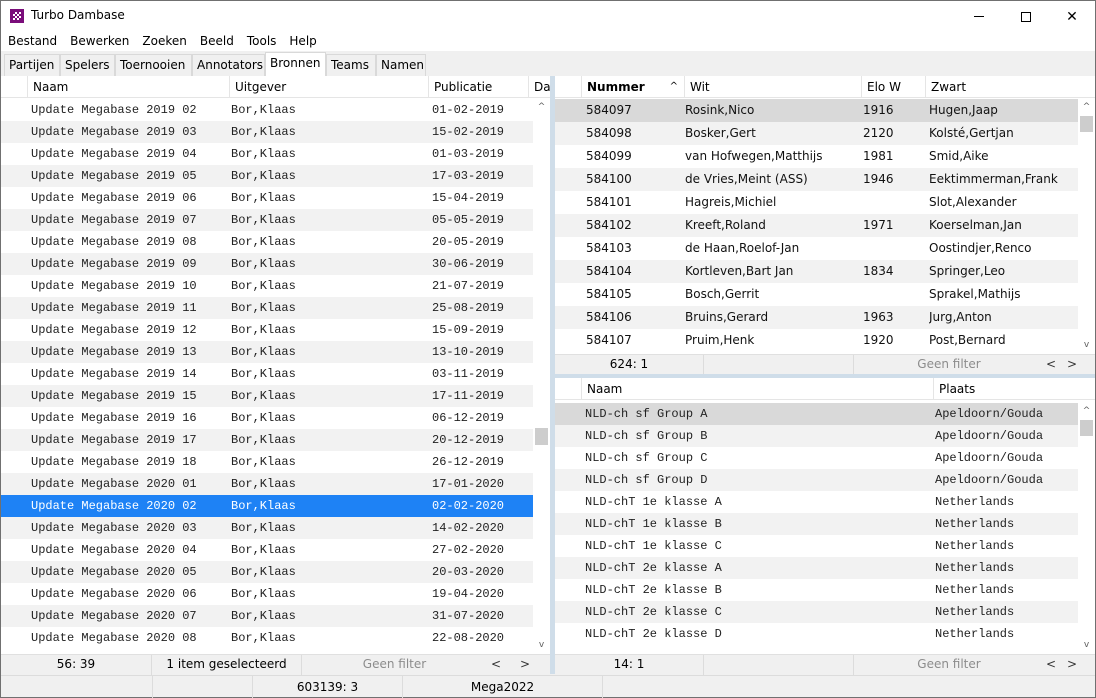  What do you see at coordinates (216, 41) in the screenshot?
I see `menu-beeld: Beeld` at bounding box center [216, 41].